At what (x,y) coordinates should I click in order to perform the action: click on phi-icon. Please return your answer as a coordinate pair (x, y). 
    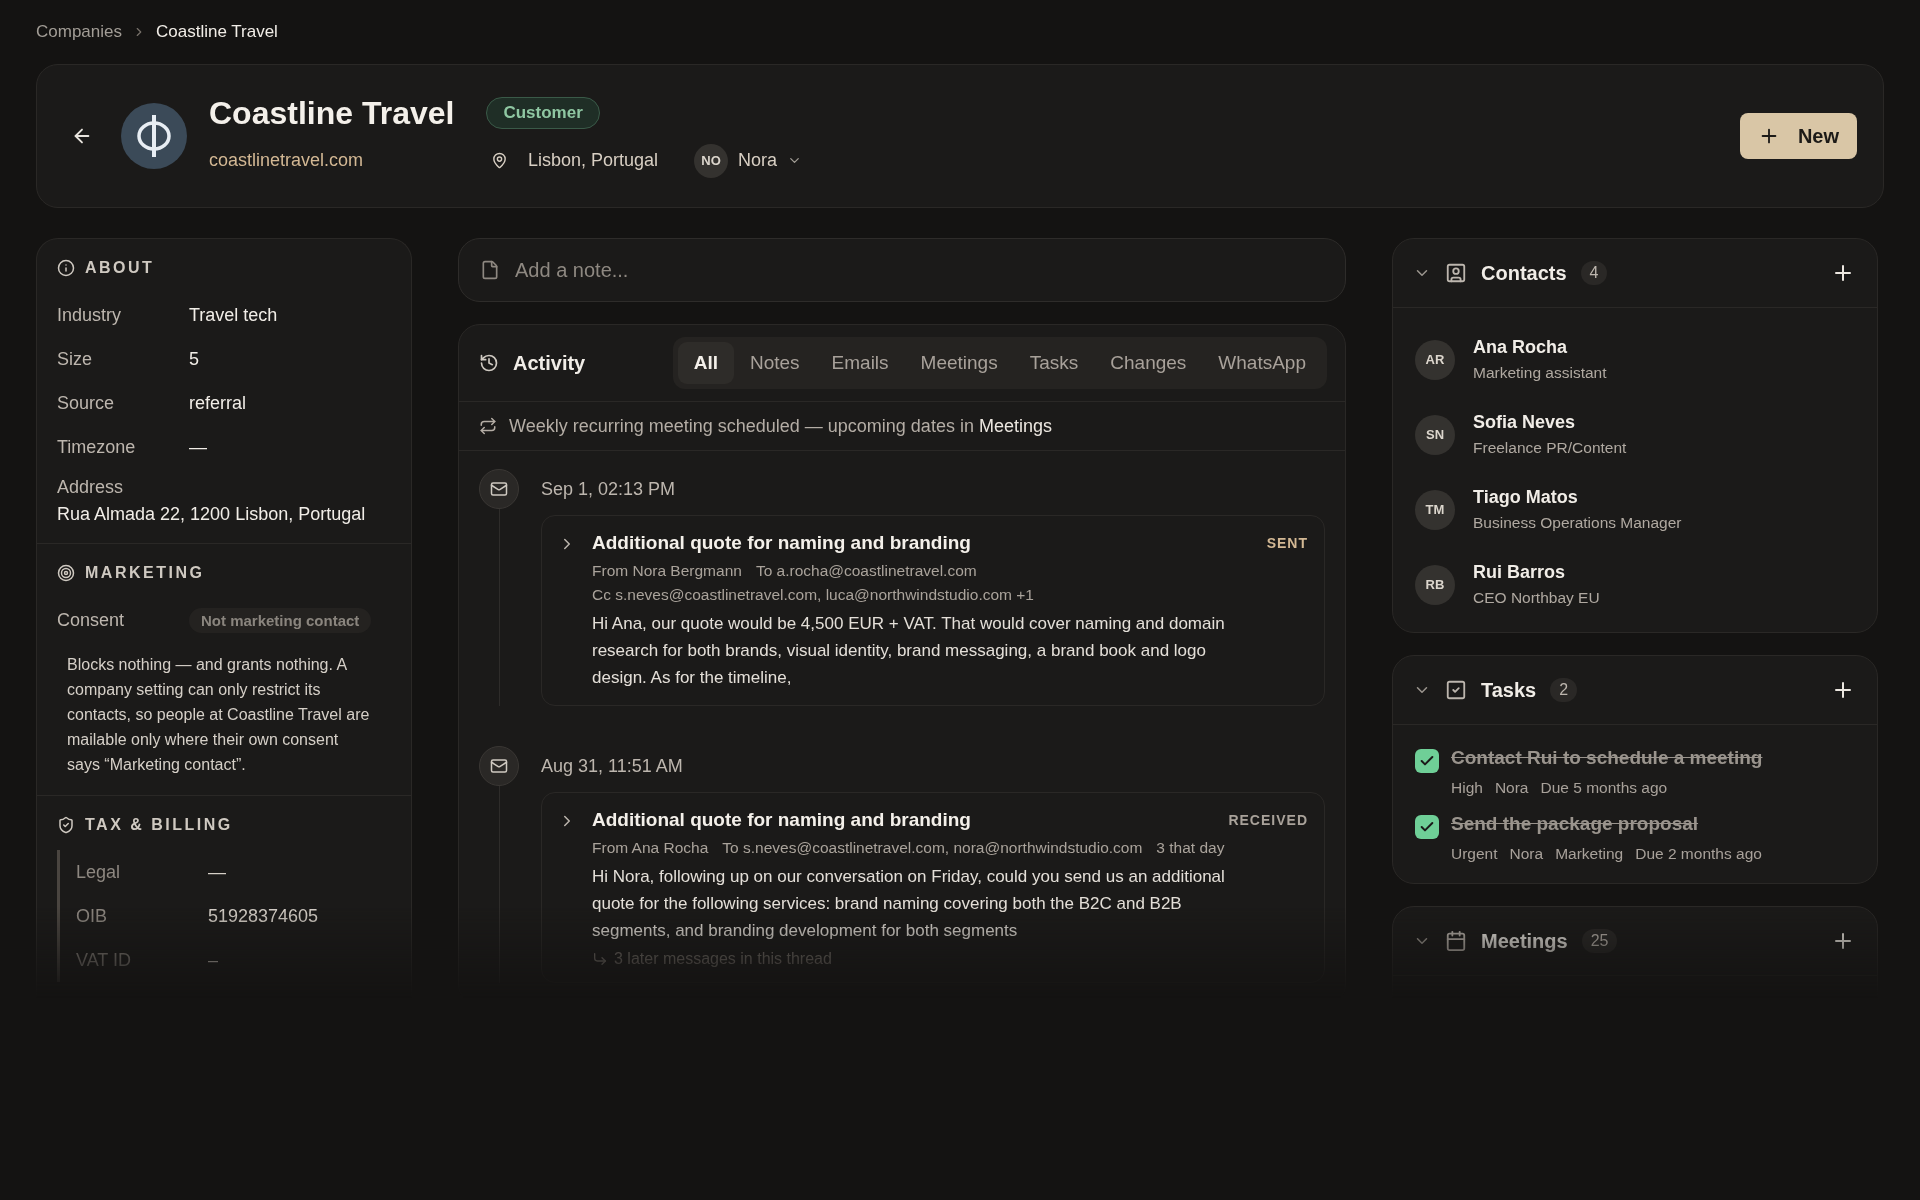
    Looking at the image, I should click on (154, 136).